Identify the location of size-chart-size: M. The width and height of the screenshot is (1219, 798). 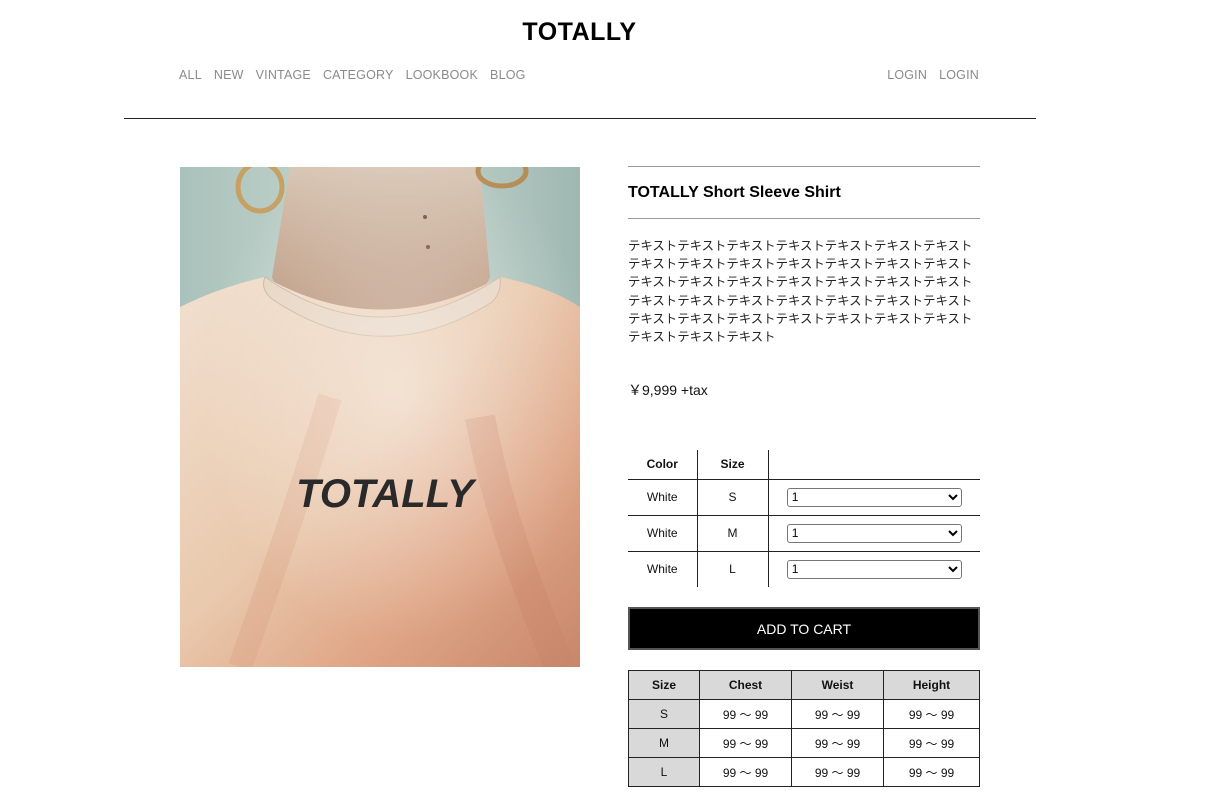
(664, 743).